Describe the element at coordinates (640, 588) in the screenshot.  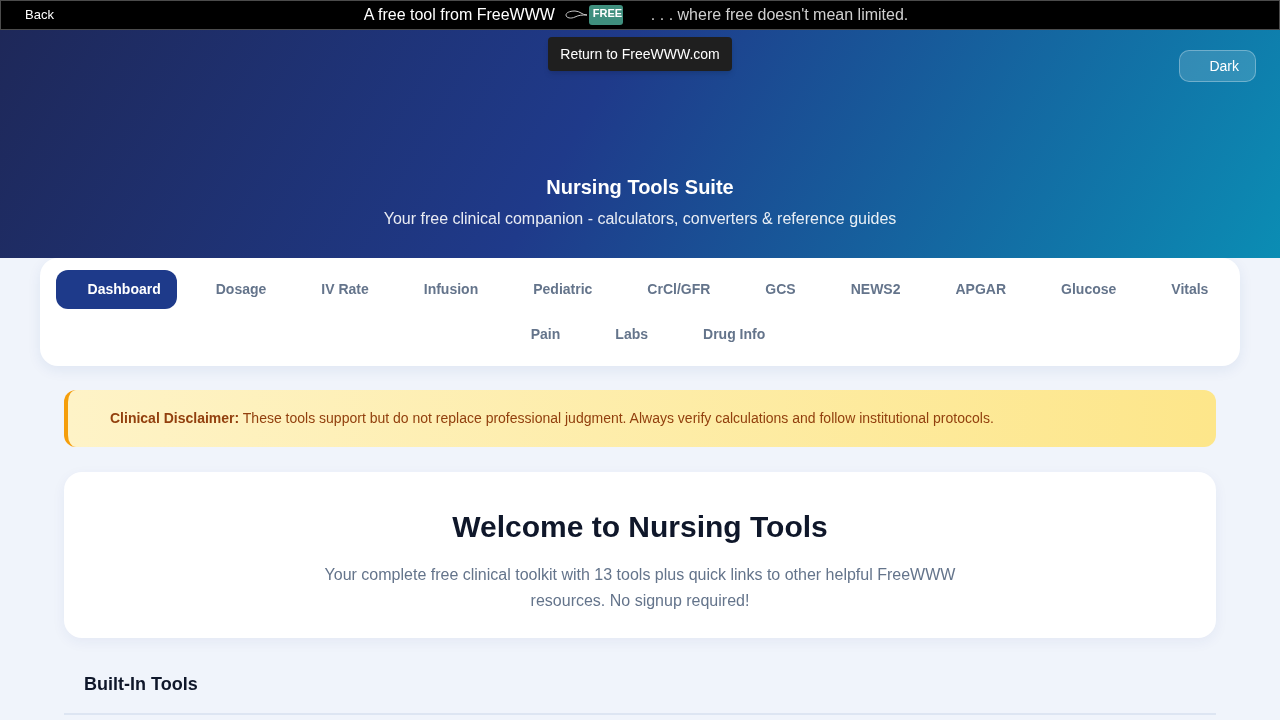
I see `welcome-text: Your complete free clinical toolkit with 13 tools plus quick links to other helpful FreeWWW resources. No signup required!` at that location.